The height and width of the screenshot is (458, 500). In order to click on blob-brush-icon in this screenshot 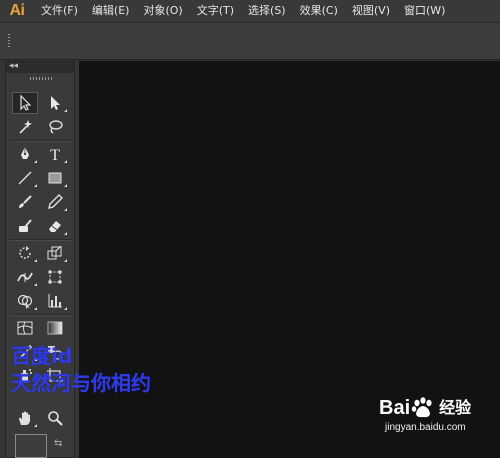, I will do `click(25, 225)`.